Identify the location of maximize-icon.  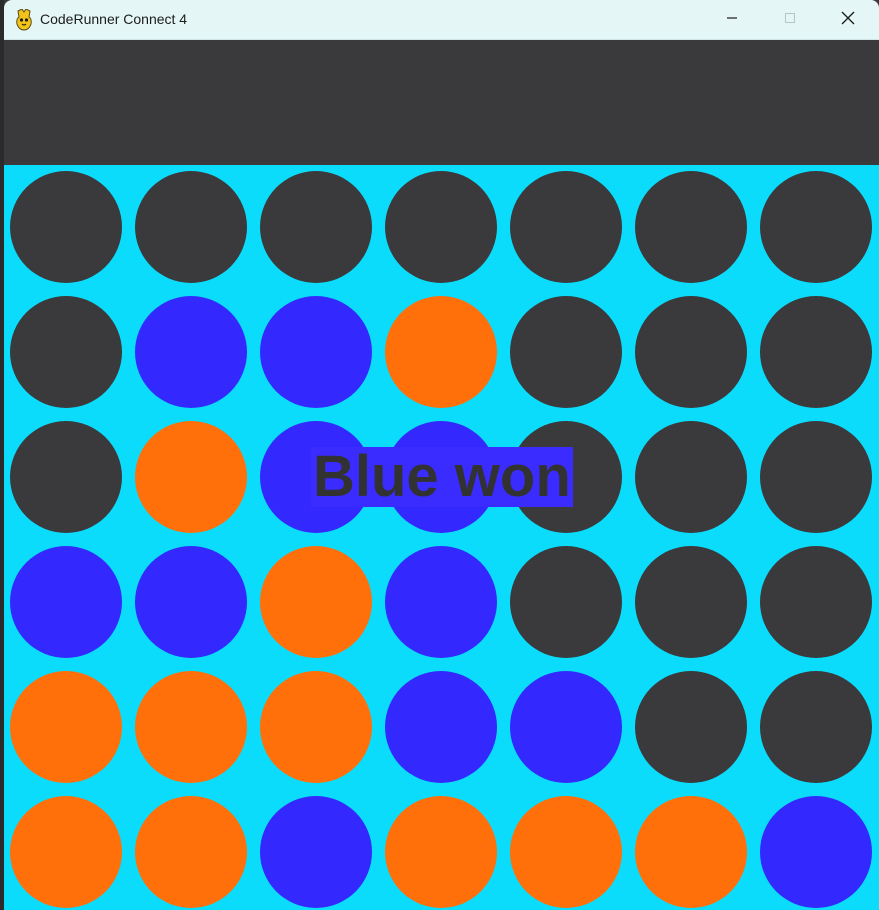
(790, 20).